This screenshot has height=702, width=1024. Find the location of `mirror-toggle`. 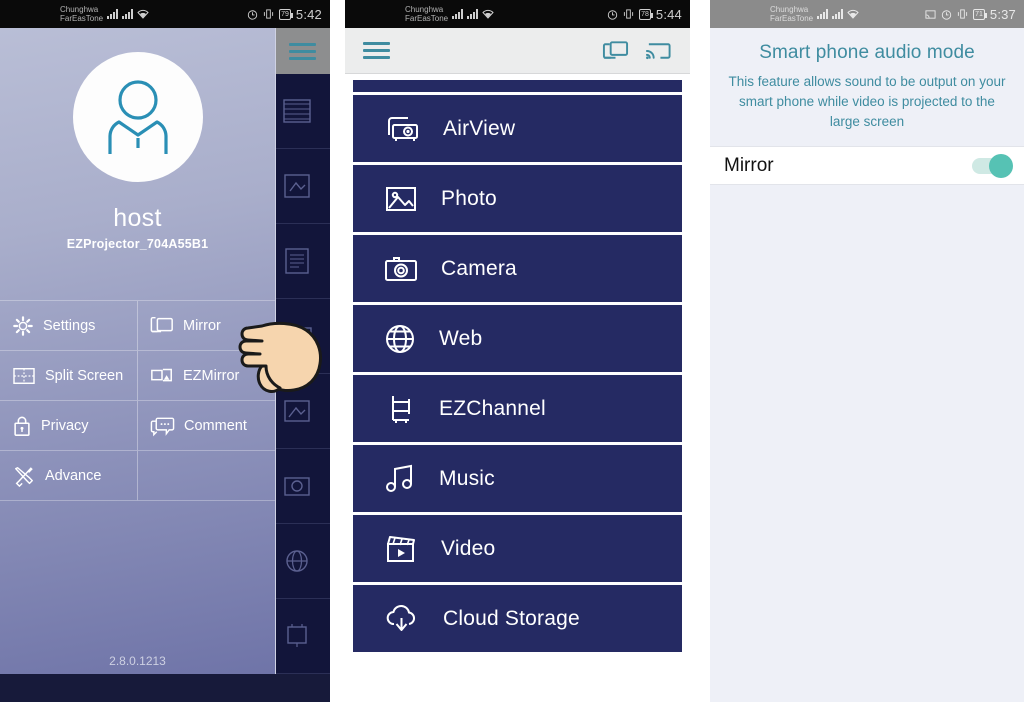

mirror-toggle is located at coordinates (992, 165).